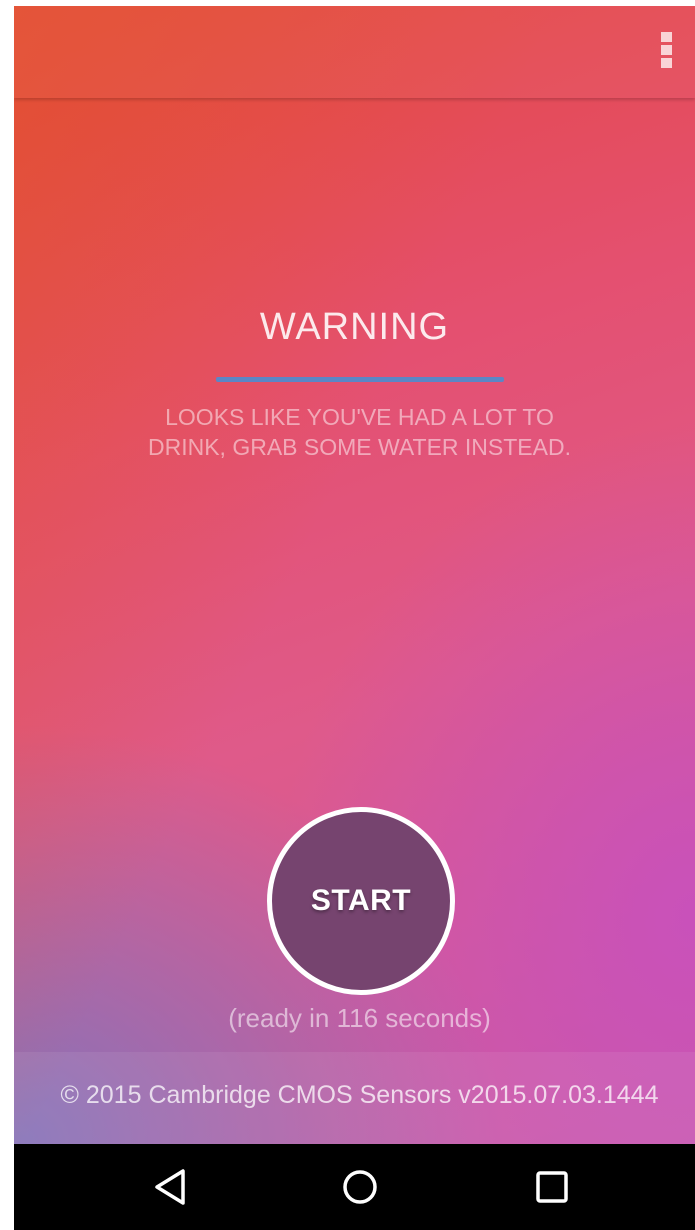  I want to click on warning-divider, so click(360, 379).